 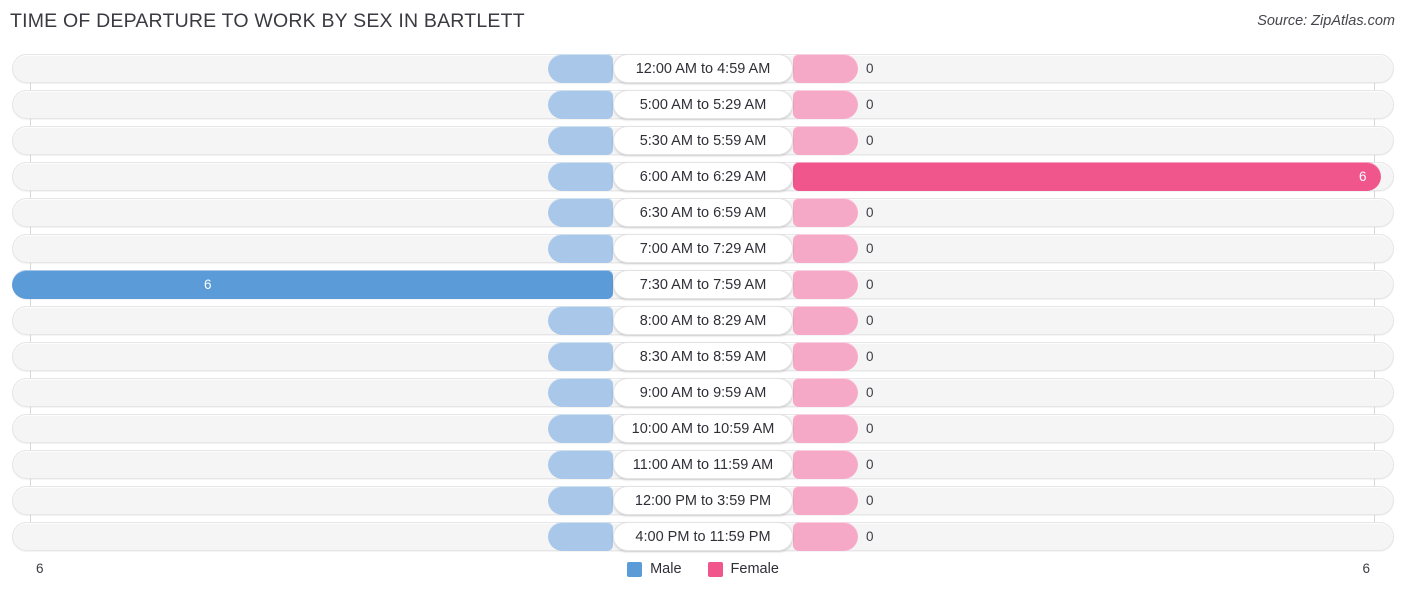 What do you see at coordinates (208, 284) in the screenshot?
I see `value-male: 6` at bounding box center [208, 284].